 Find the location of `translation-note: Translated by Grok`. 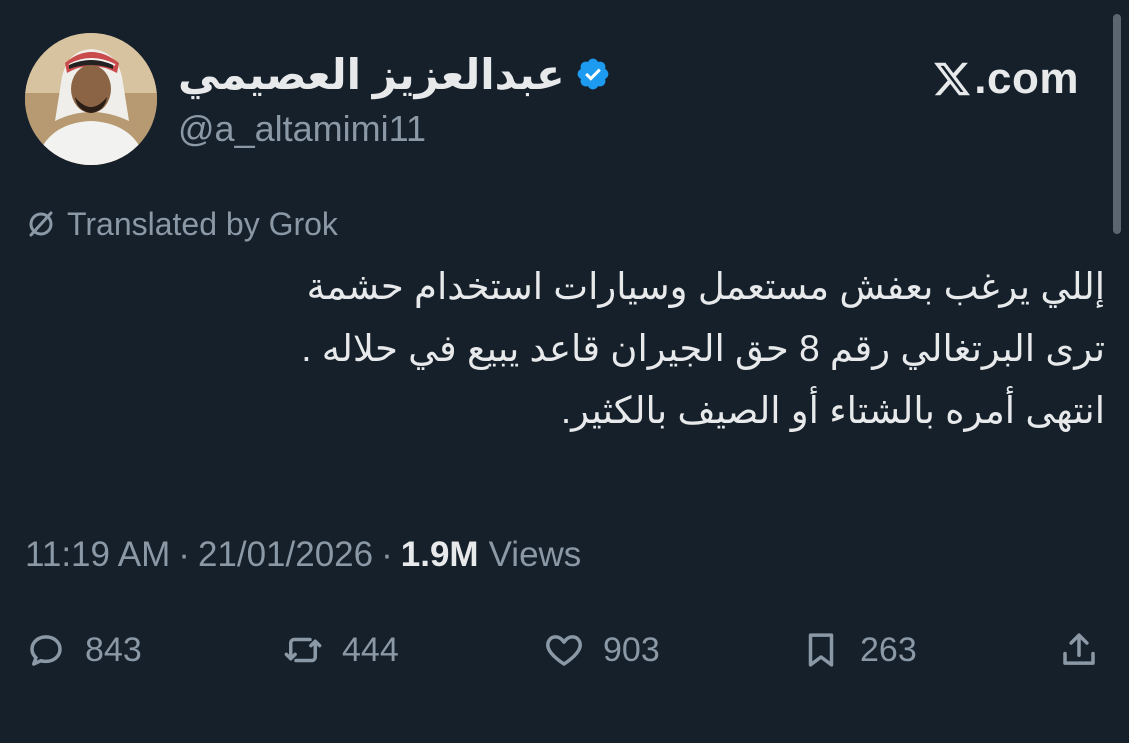

translation-note: Translated by Grok is located at coordinates (181, 224).